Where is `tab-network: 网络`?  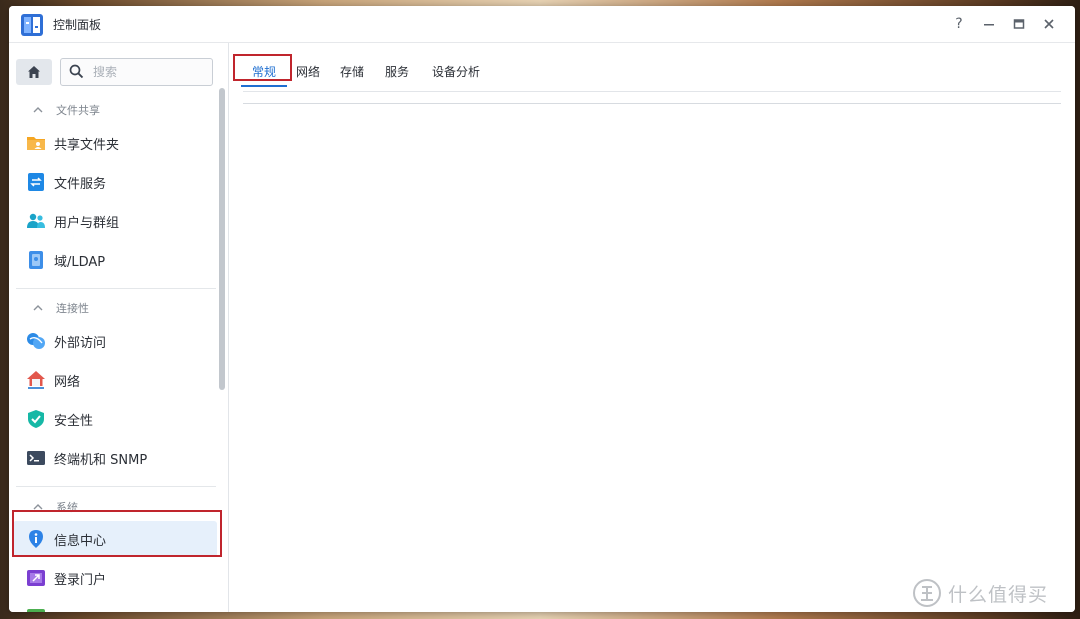
tab-network: 网络 is located at coordinates (308, 71).